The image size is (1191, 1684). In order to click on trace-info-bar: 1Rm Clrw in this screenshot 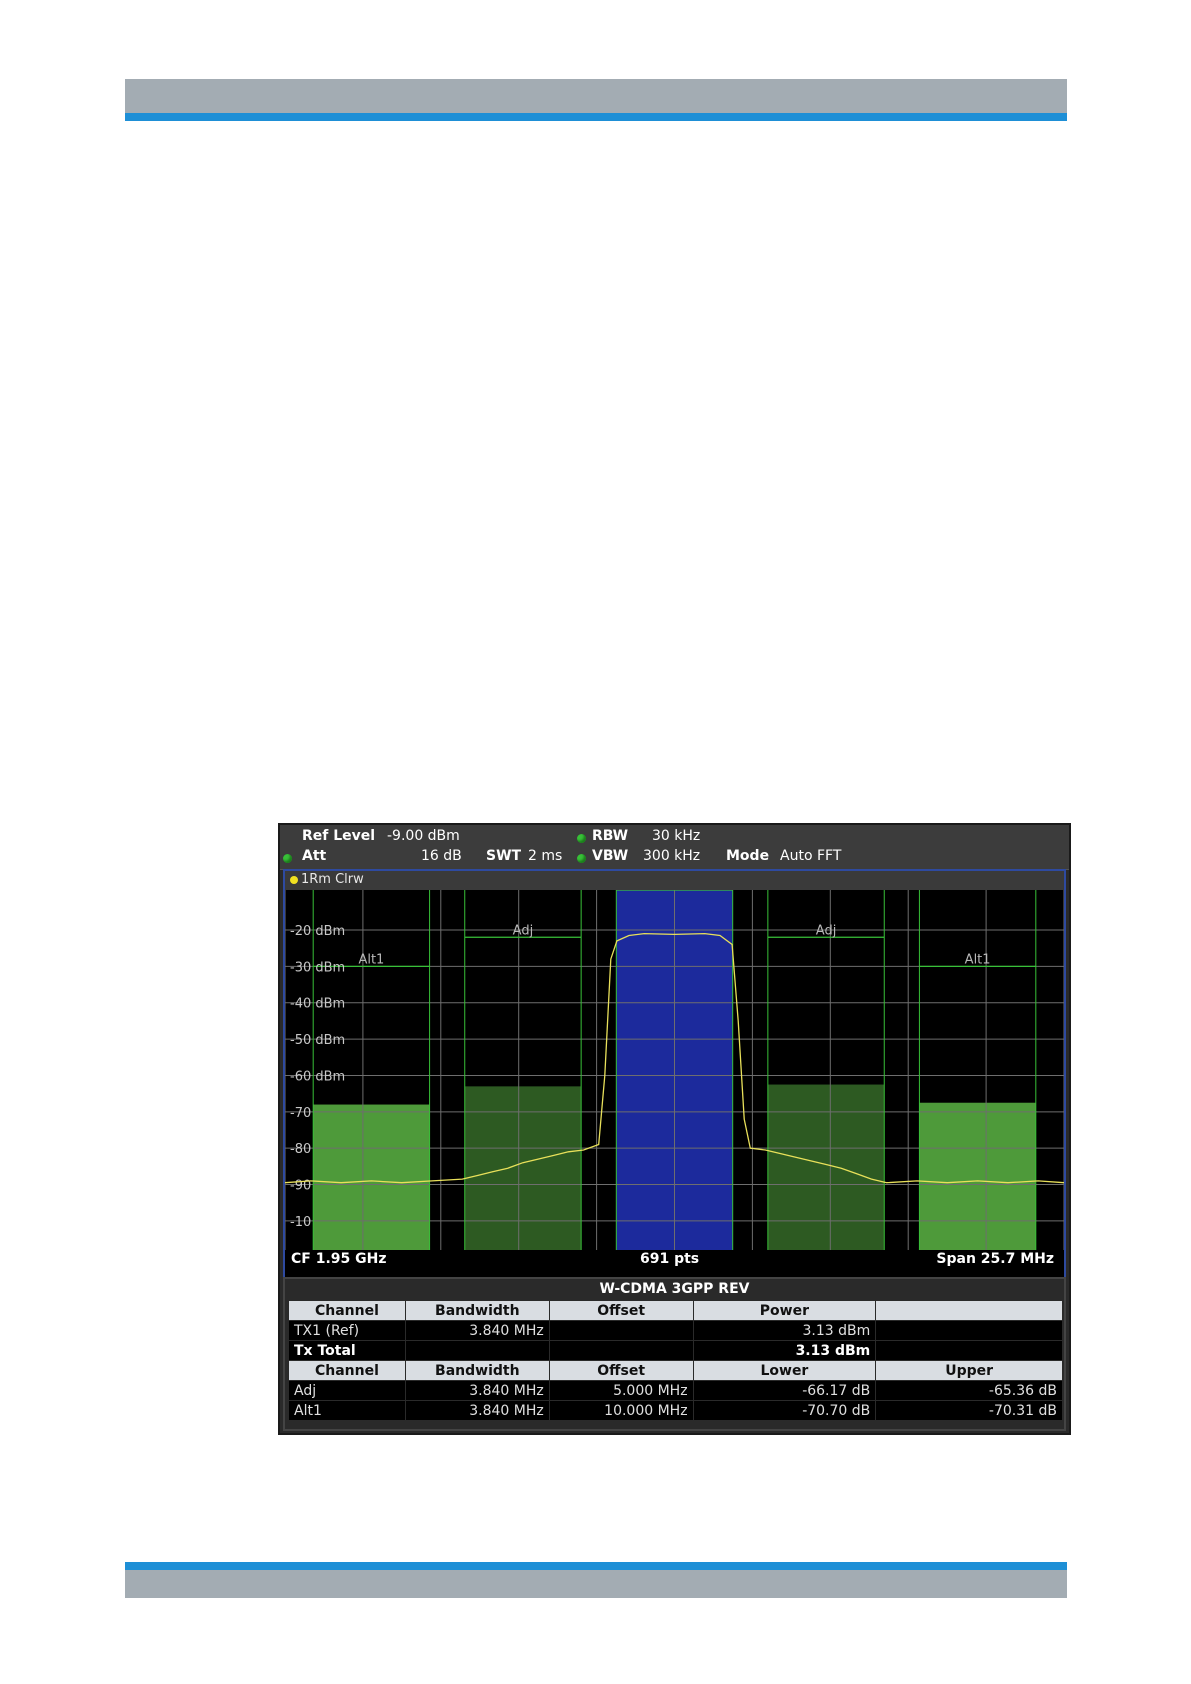, I will do `click(674, 880)`.